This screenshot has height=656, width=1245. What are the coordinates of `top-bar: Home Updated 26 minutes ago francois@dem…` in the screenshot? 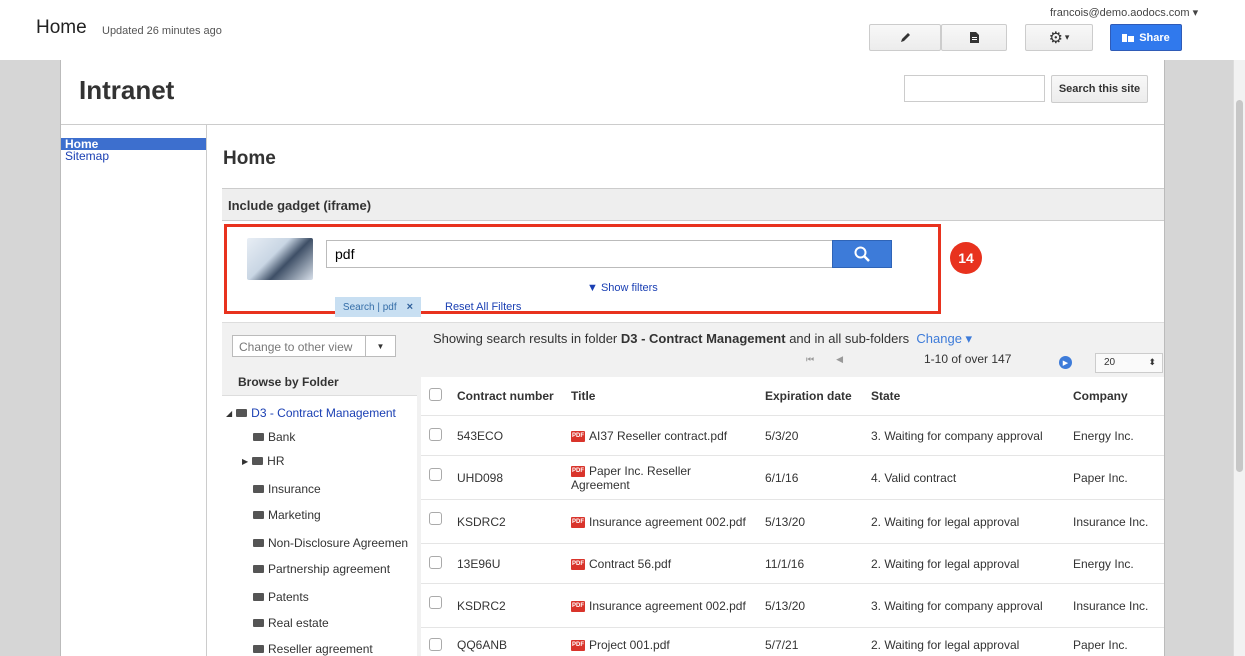 It's located at (622, 30).